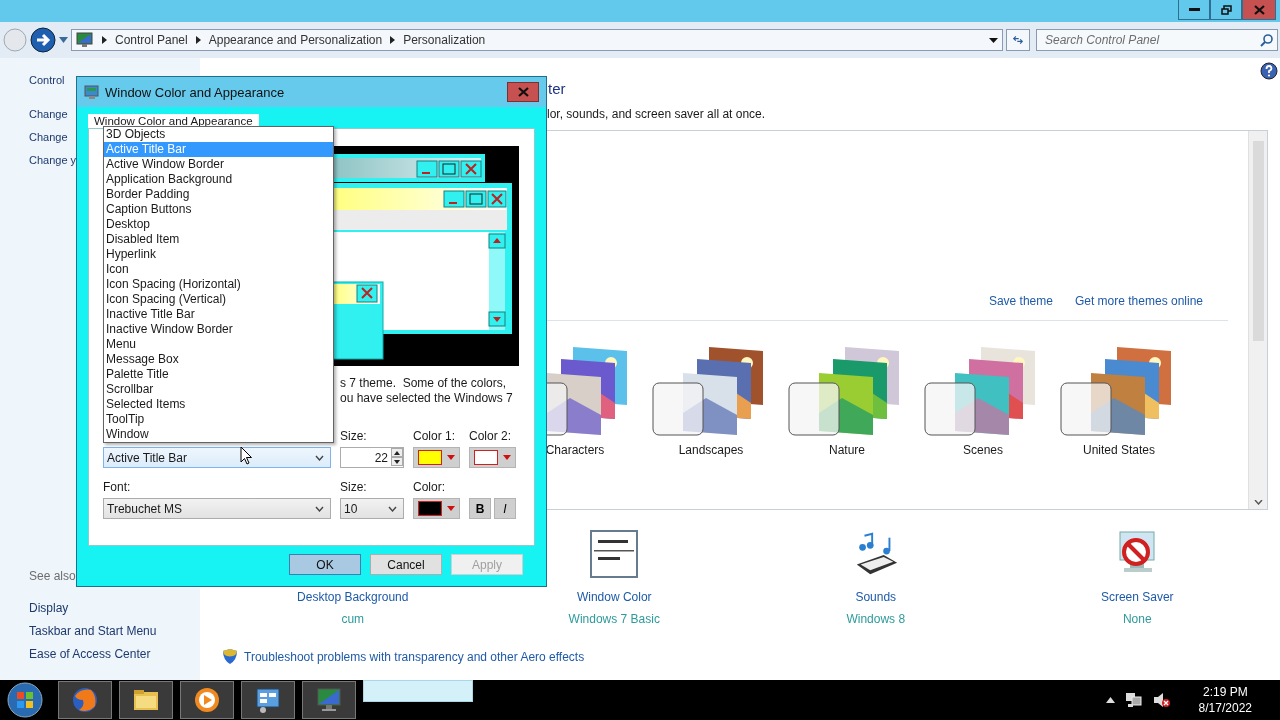 Image resolution: width=1280 pixels, height=720 pixels. What do you see at coordinates (1257, 320) in the screenshot?
I see `scrollbar` at bounding box center [1257, 320].